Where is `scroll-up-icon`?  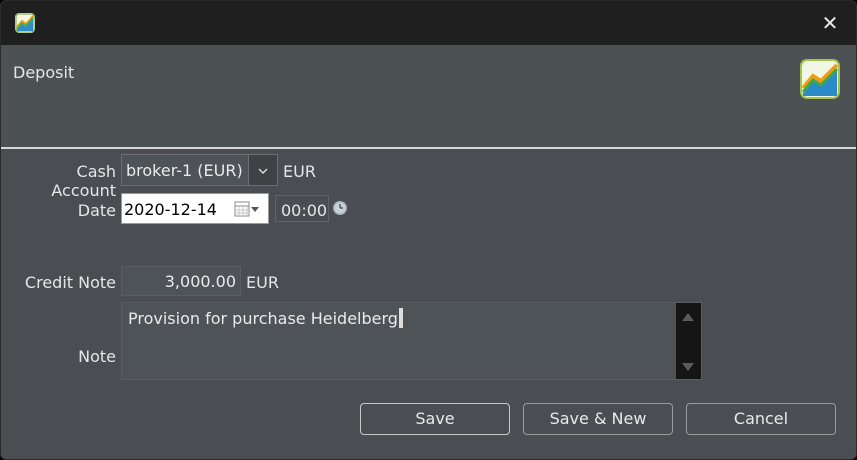 scroll-up-icon is located at coordinates (688, 317).